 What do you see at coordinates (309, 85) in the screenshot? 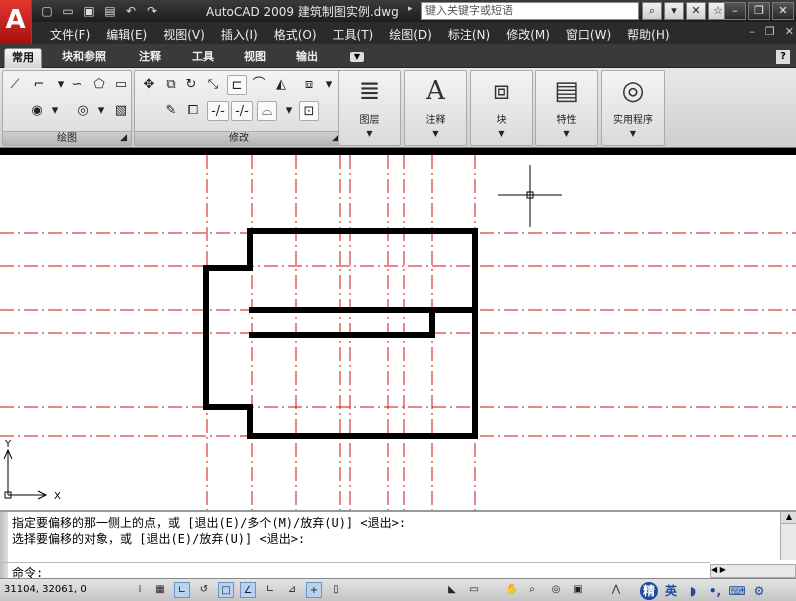
I see `array-icon: ⧈` at bounding box center [309, 85].